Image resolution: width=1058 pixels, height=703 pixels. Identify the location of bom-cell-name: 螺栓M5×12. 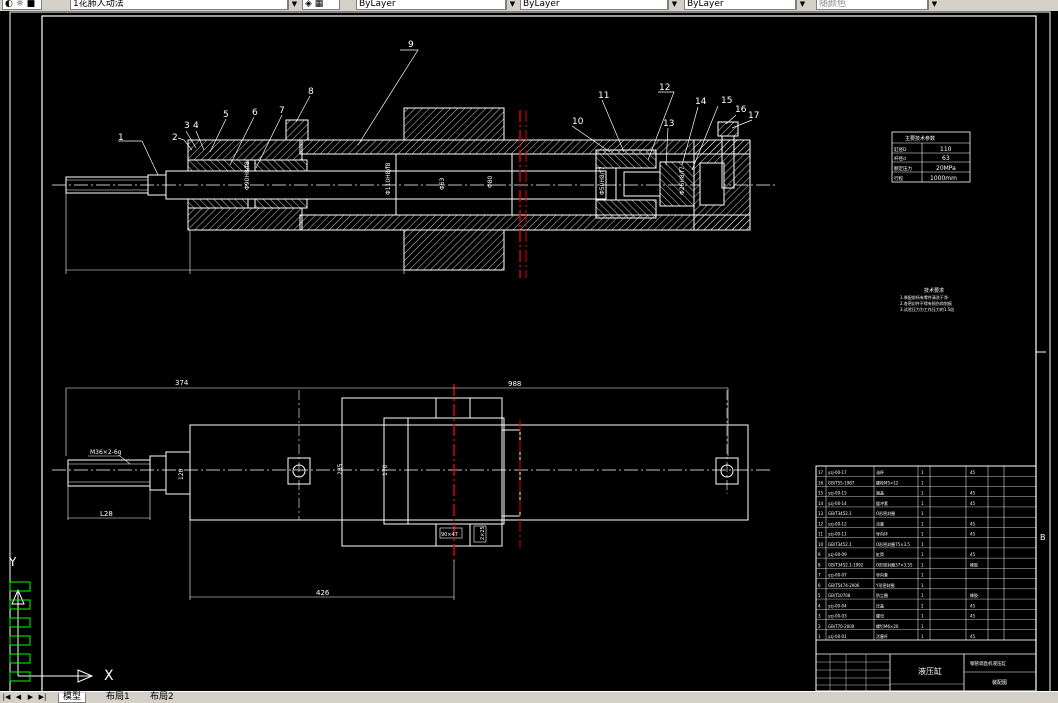
(887, 482).